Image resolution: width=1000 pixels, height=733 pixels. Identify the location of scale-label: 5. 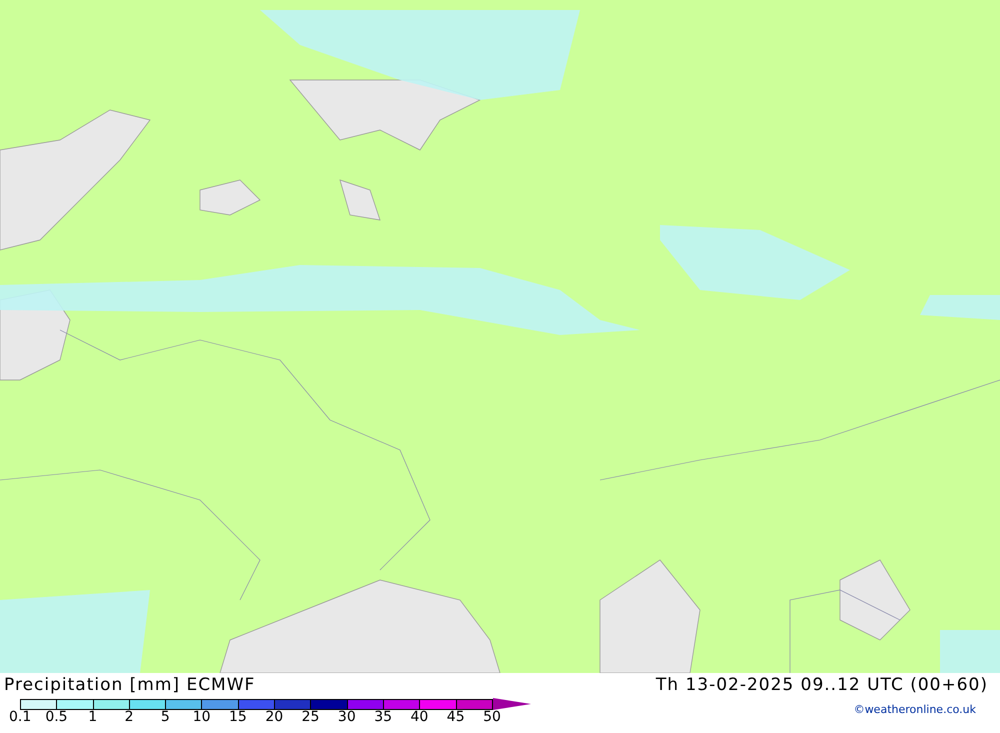
(165, 717).